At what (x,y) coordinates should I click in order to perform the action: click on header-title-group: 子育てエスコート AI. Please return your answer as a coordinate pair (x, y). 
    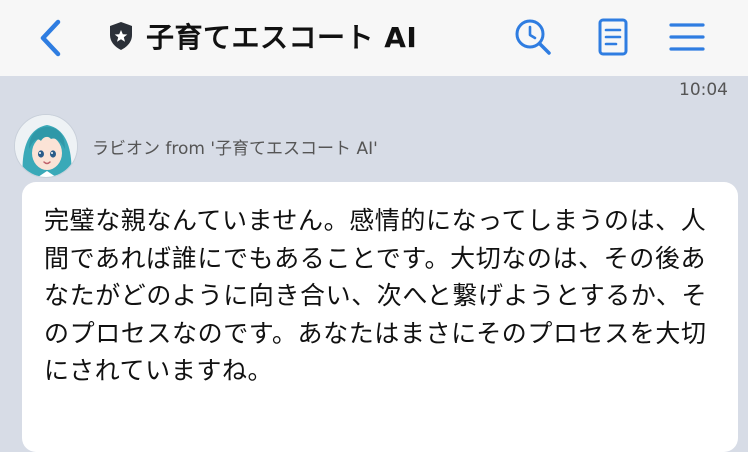
    Looking at the image, I should click on (262, 36).